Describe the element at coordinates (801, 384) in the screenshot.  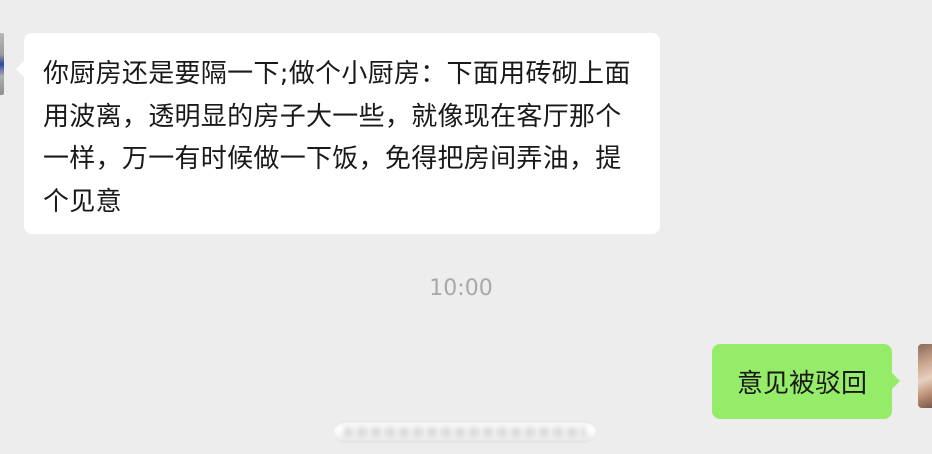
I see `outgoing-message-text: 意见被驳回` at that location.